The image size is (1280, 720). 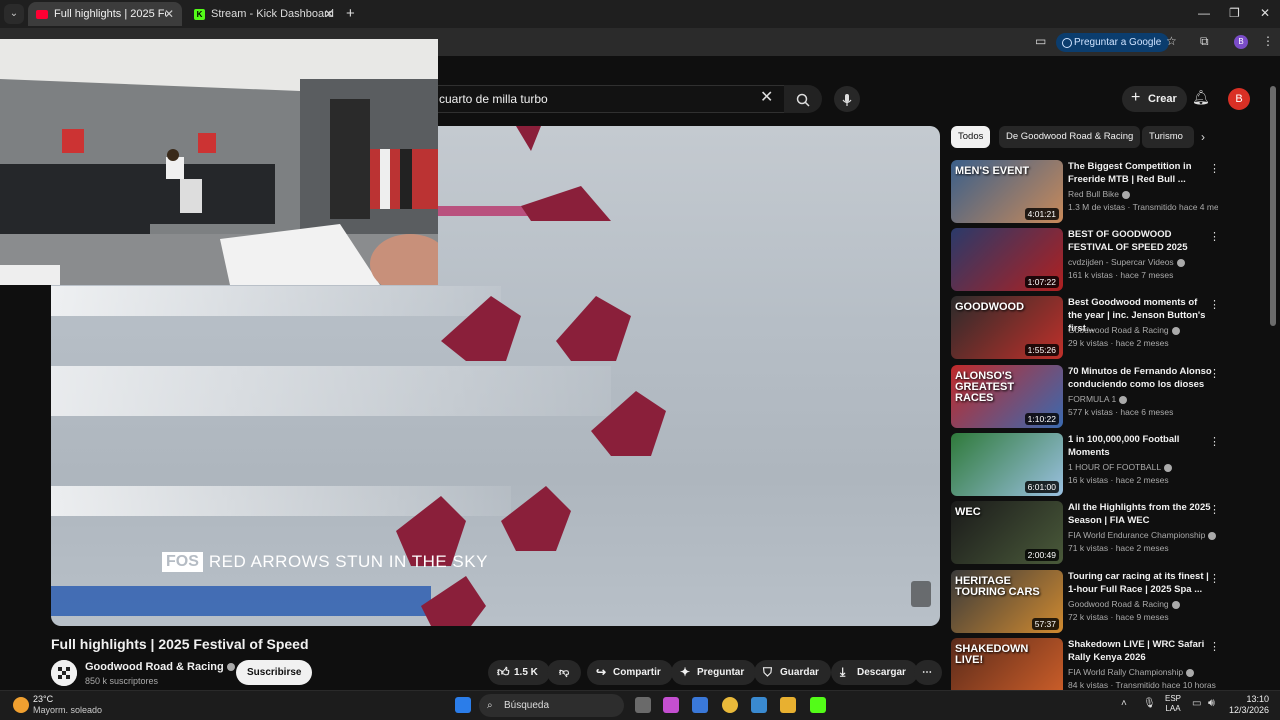 What do you see at coordinates (1239, 99) in the screenshot?
I see `account-avatar: B` at bounding box center [1239, 99].